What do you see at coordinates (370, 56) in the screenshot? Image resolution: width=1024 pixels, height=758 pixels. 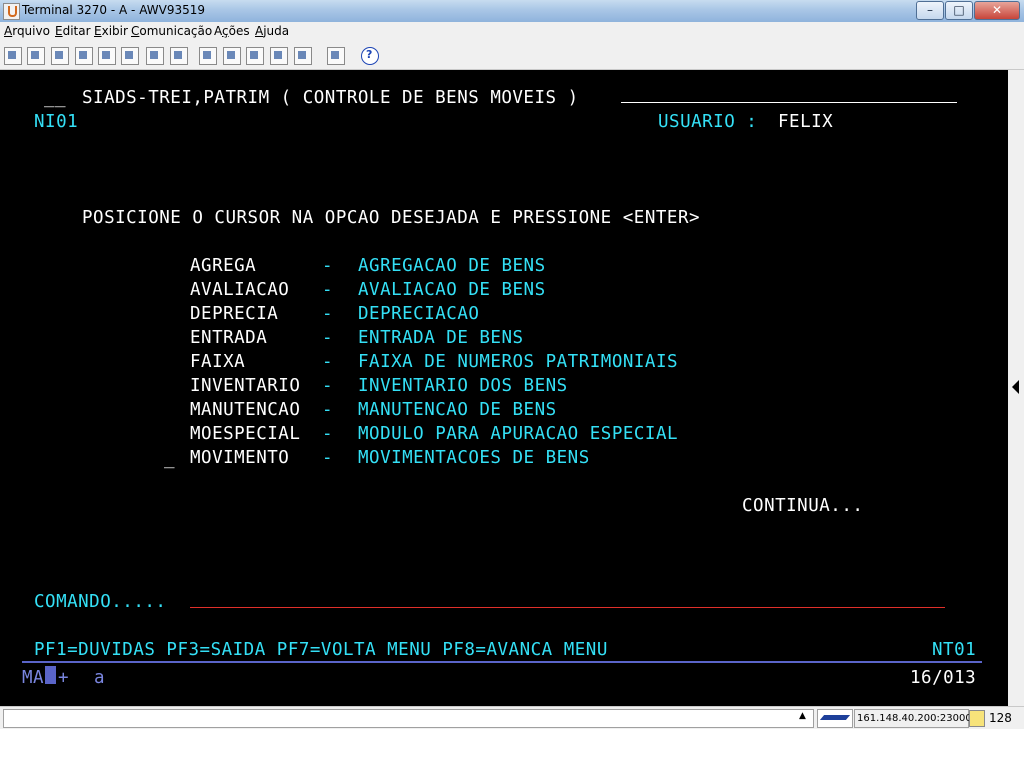 I see `help-icon` at bounding box center [370, 56].